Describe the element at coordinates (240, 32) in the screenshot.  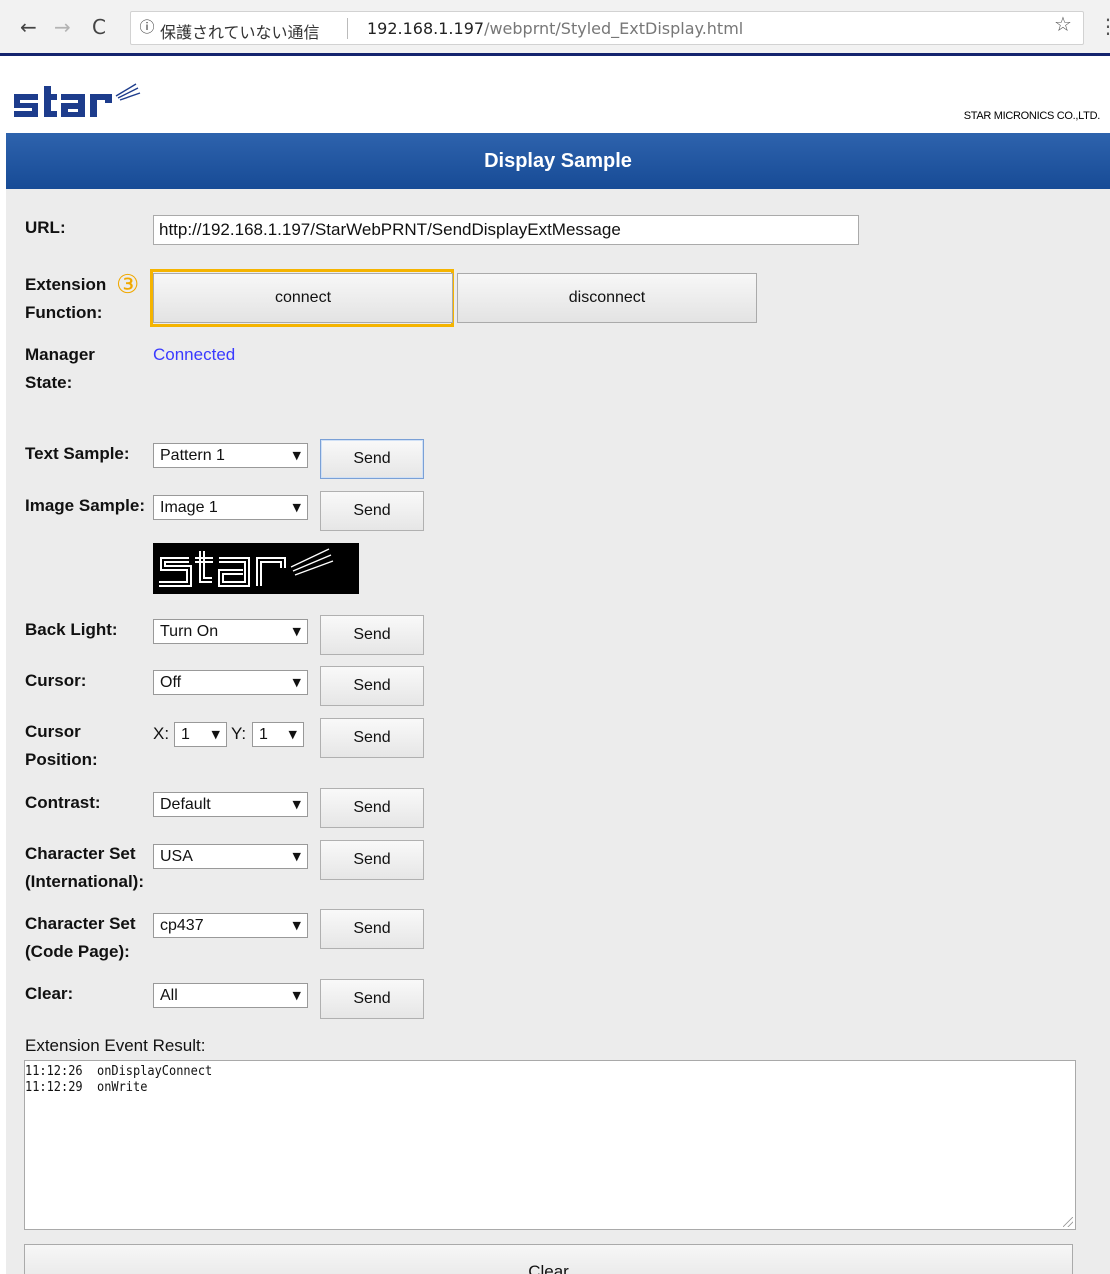
I see `security-indicator: 保護されていない通信` at that location.